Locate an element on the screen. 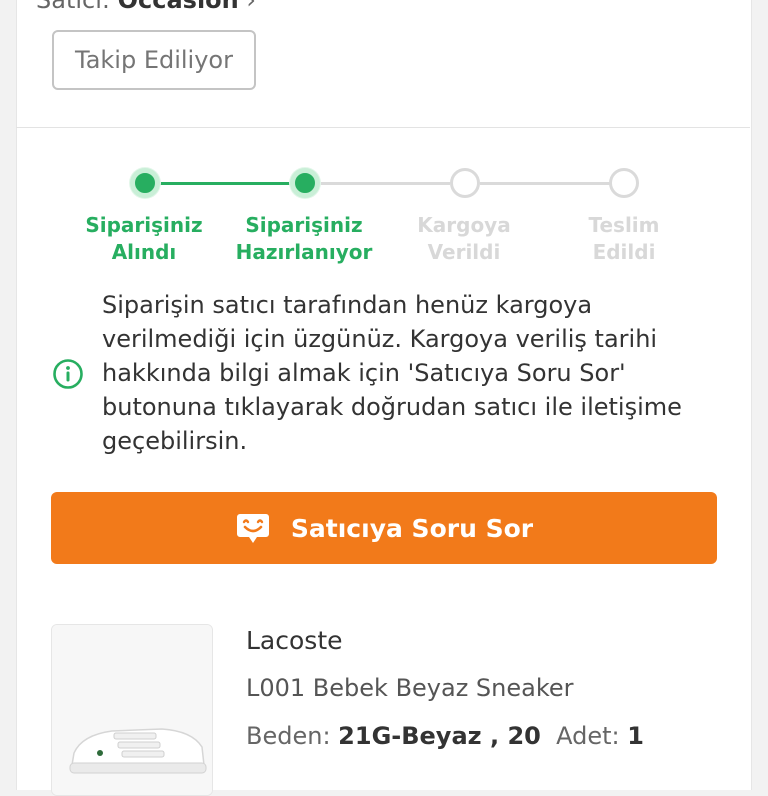 The width and height of the screenshot is (768, 796). chat-bubble-icon is located at coordinates (252, 528).